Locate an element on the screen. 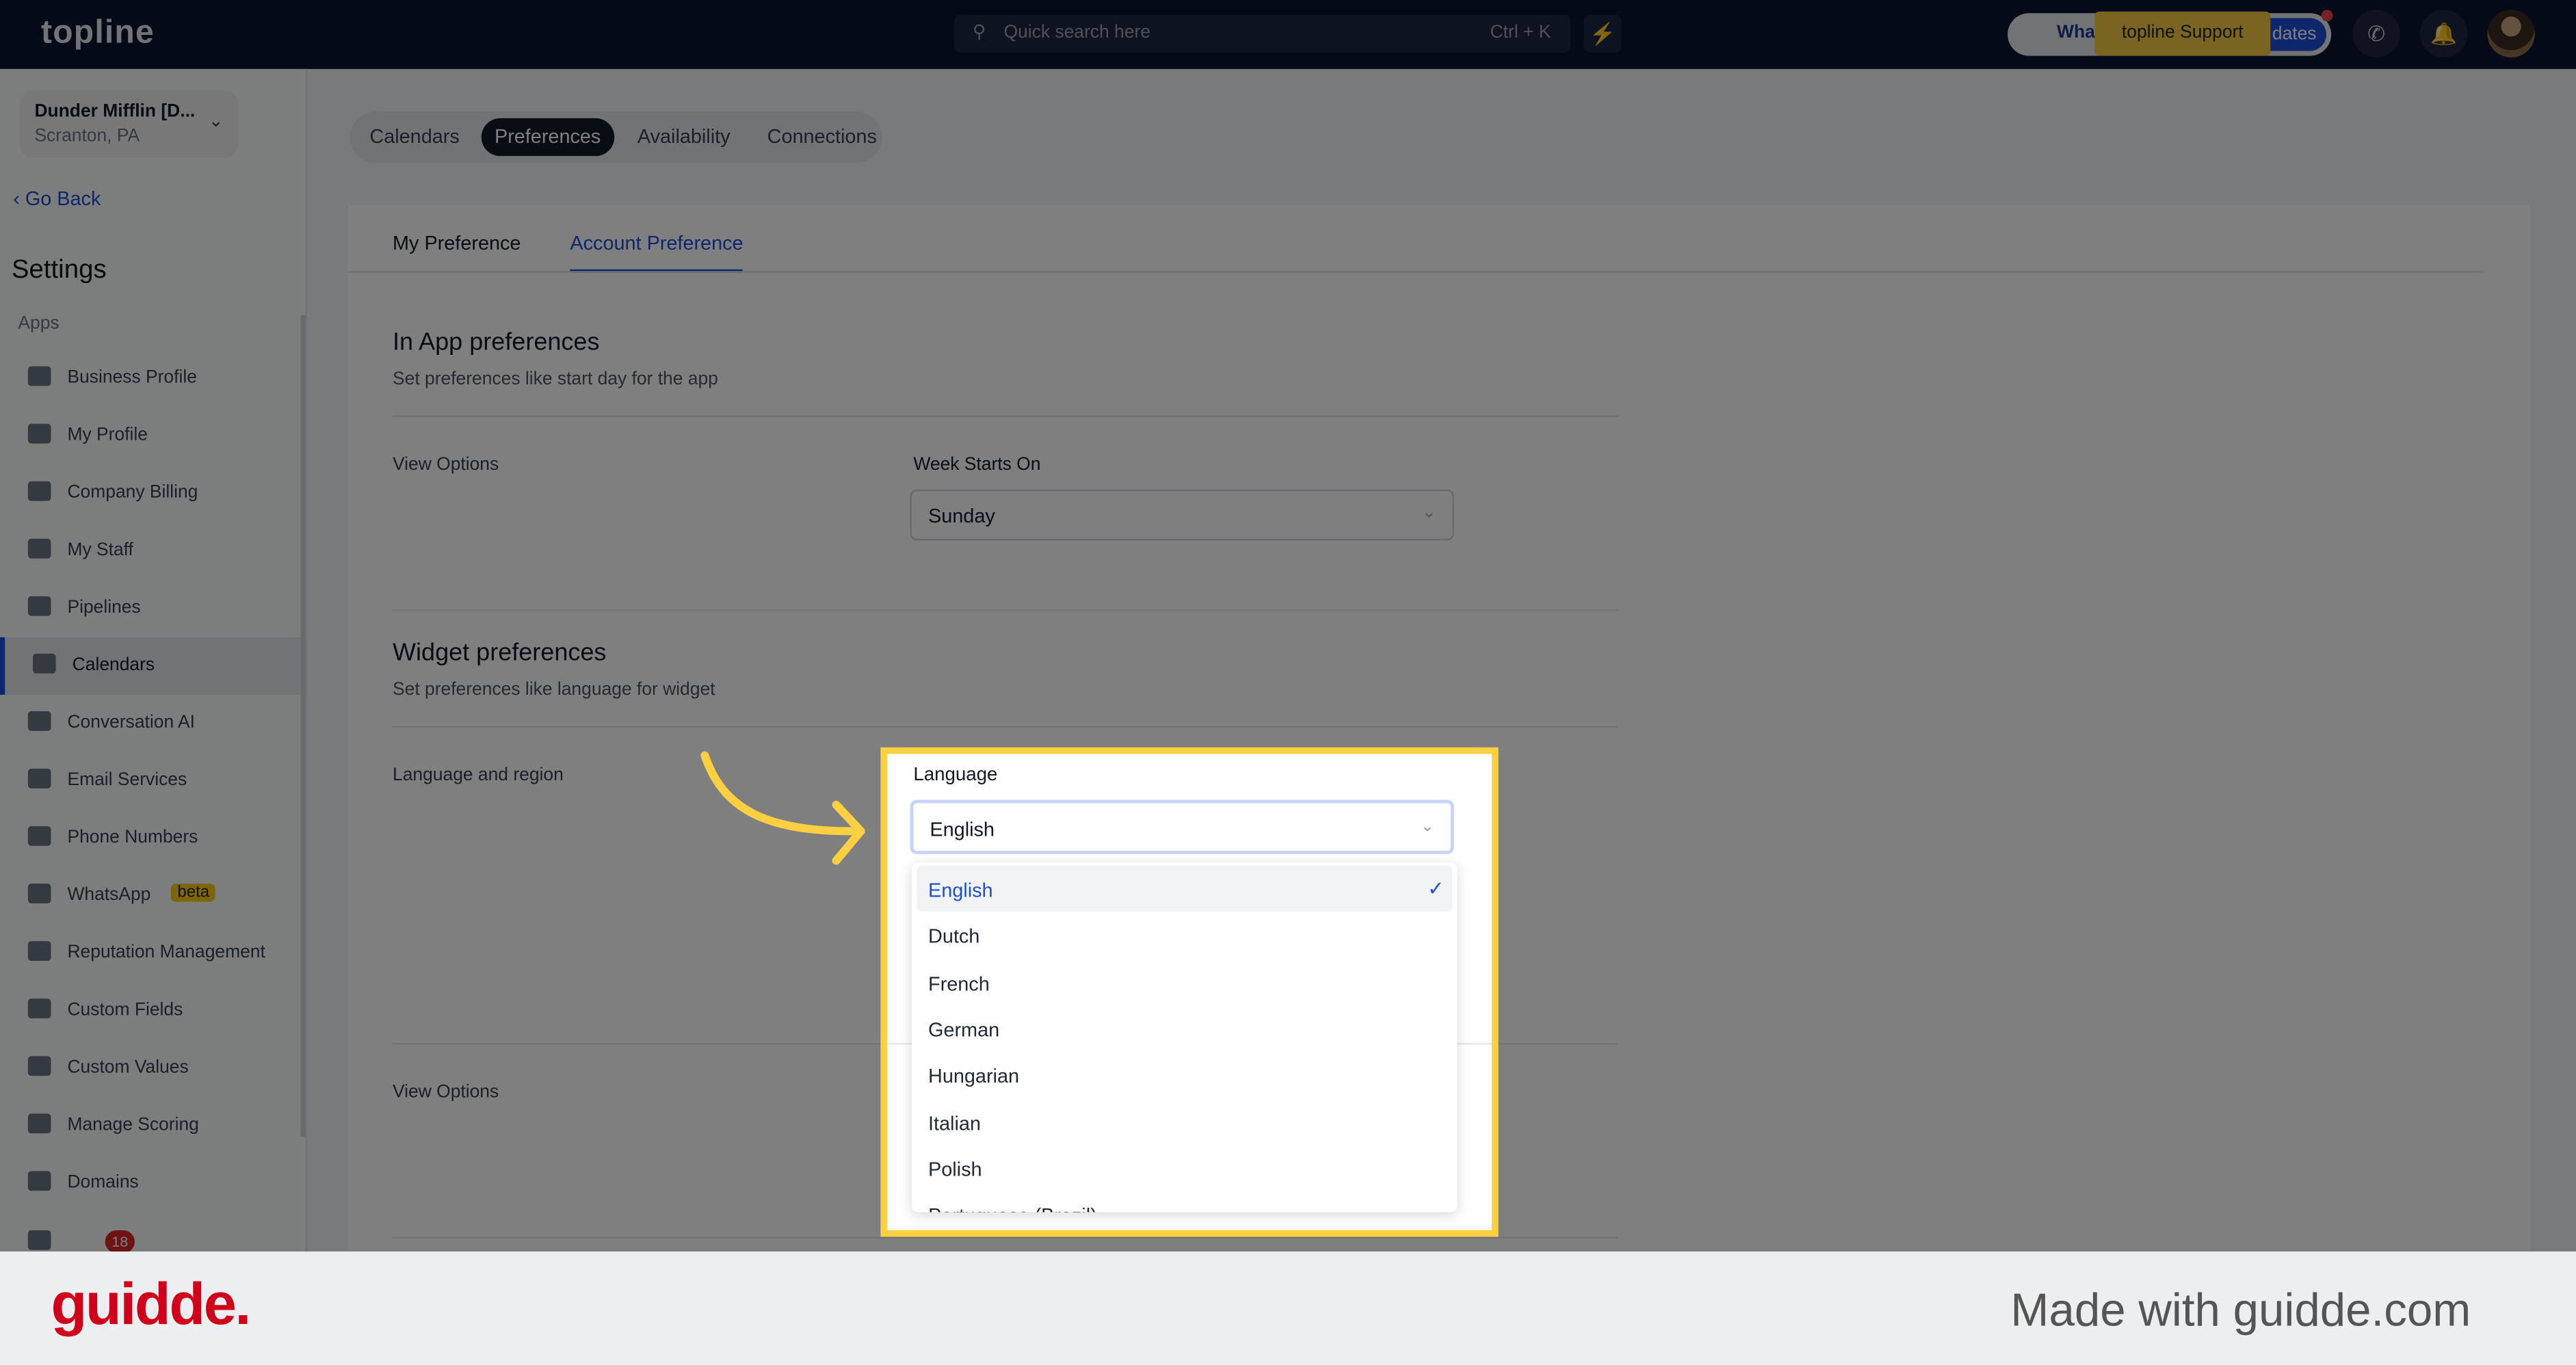 The image size is (2576, 1365). language-option: Portuguese (Brazil) is located at coordinates (1184, 1201).